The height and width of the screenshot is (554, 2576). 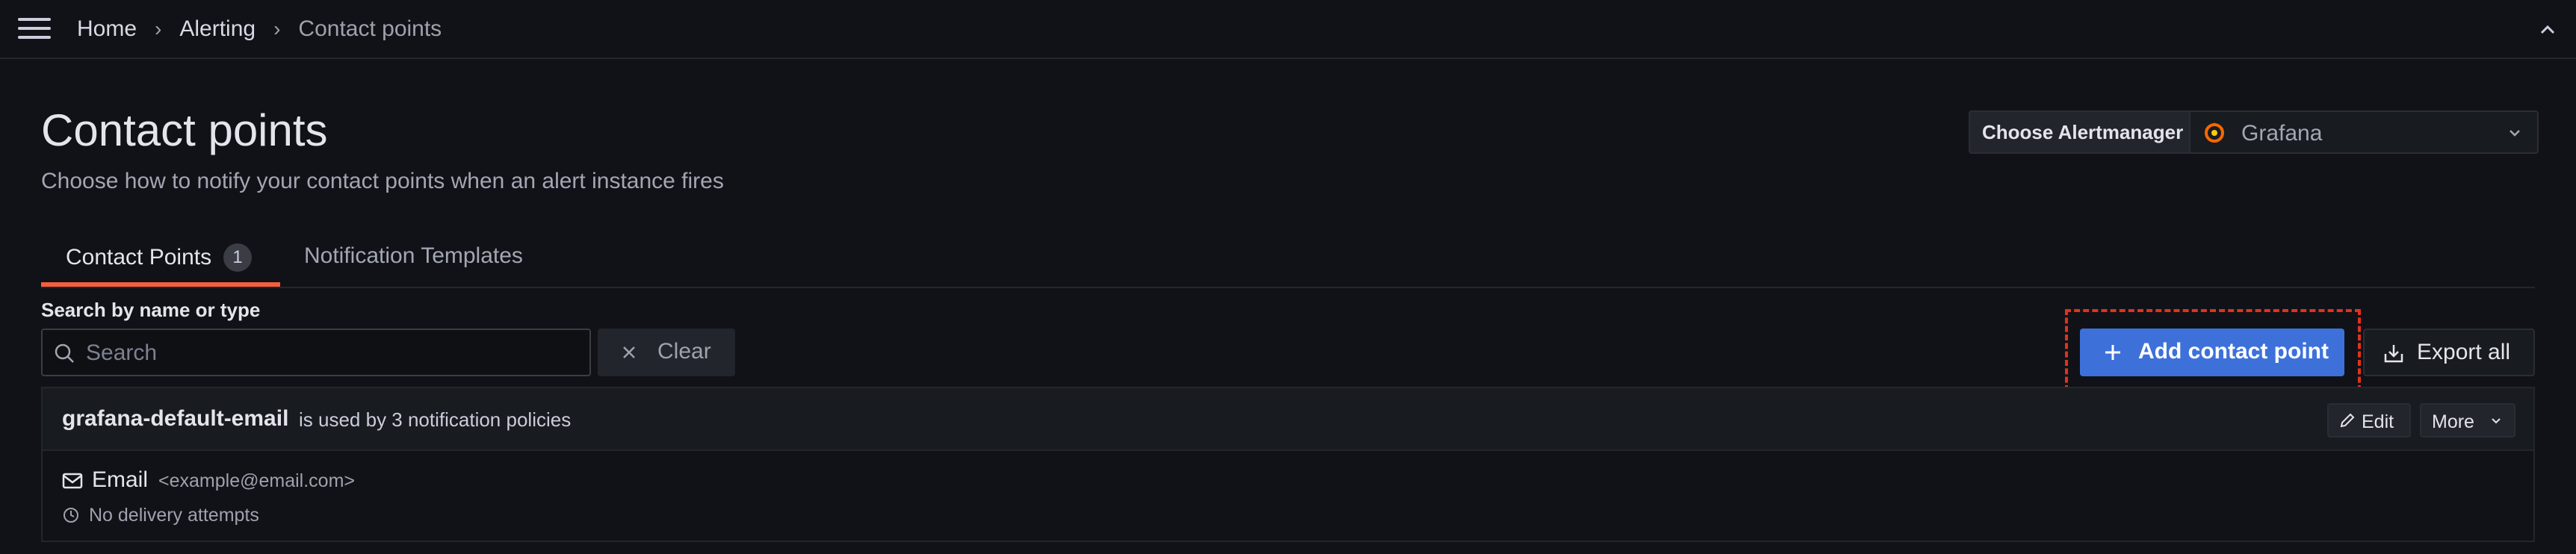 I want to click on edit-button: Edit, so click(x=2369, y=420).